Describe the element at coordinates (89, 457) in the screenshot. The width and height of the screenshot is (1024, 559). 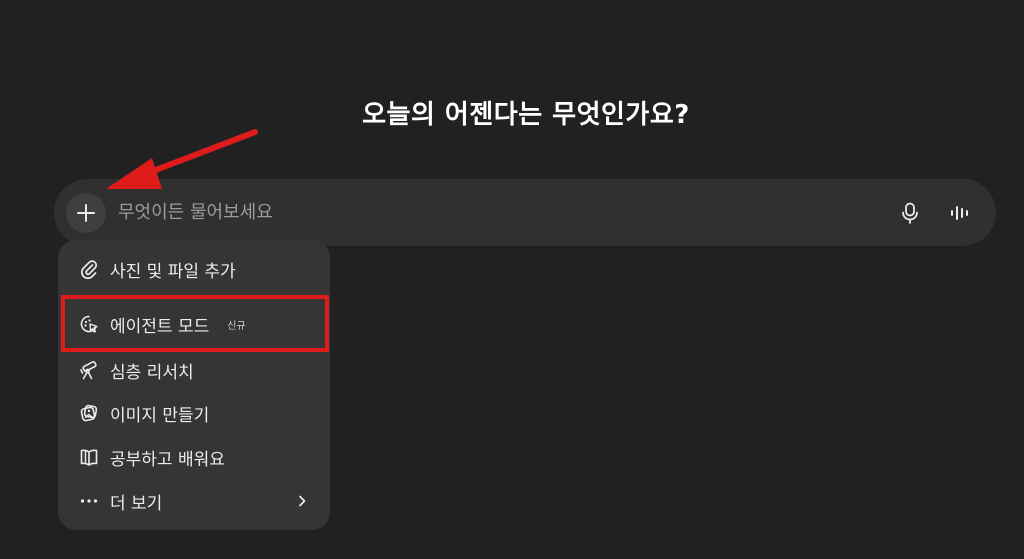
I see `open-book-icon` at that location.